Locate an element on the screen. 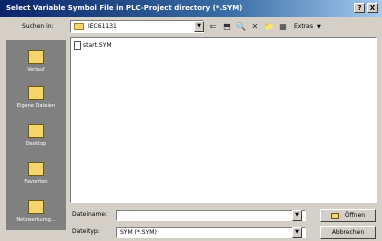 The image size is (382, 241). cancel-button: Abbrechen is located at coordinates (348, 232).